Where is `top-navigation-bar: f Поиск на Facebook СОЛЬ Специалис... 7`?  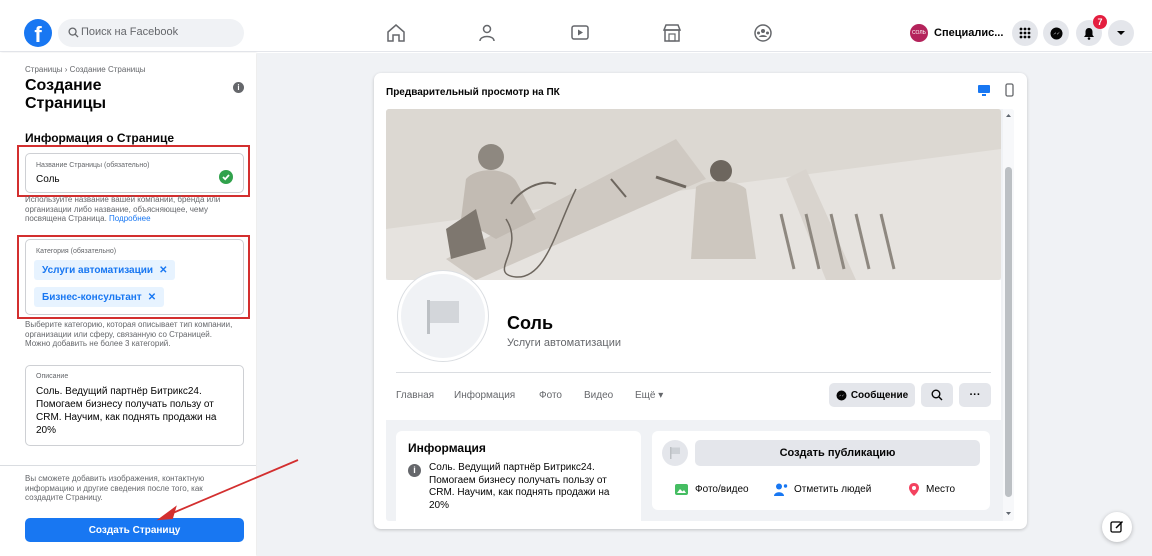
top-navigation-bar: f Поиск на Facebook СОЛЬ Специалис... 7 is located at coordinates (576, 26).